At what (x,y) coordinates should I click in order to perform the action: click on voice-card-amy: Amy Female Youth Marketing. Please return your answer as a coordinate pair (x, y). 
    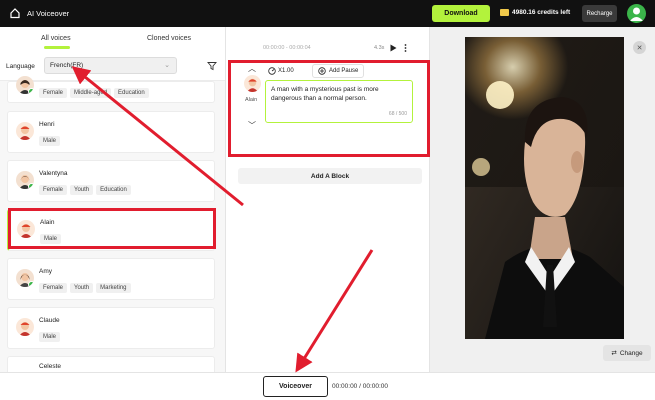
    Looking at the image, I should click on (111, 279).